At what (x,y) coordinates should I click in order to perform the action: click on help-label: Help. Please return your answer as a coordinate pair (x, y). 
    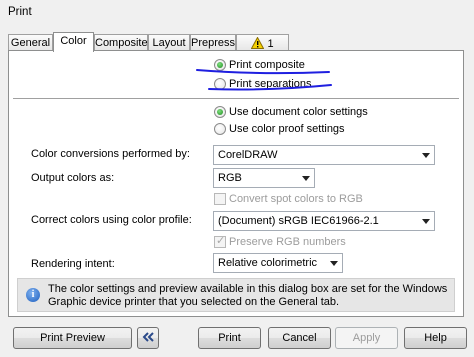
    Looking at the image, I should click on (435, 338).